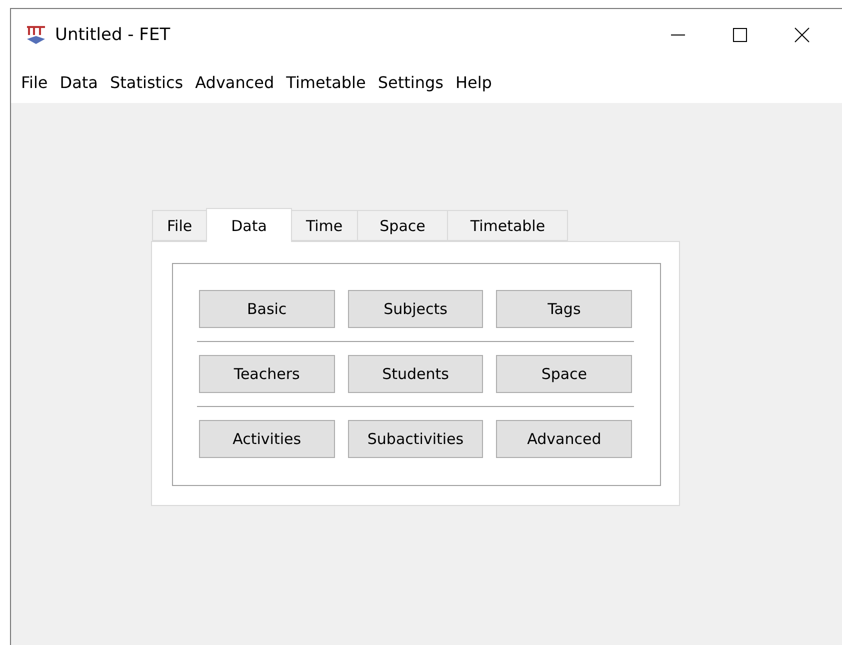 The width and height of the screenshot is (842, 645). I want to click on data-button: Students, so click(416, 374).